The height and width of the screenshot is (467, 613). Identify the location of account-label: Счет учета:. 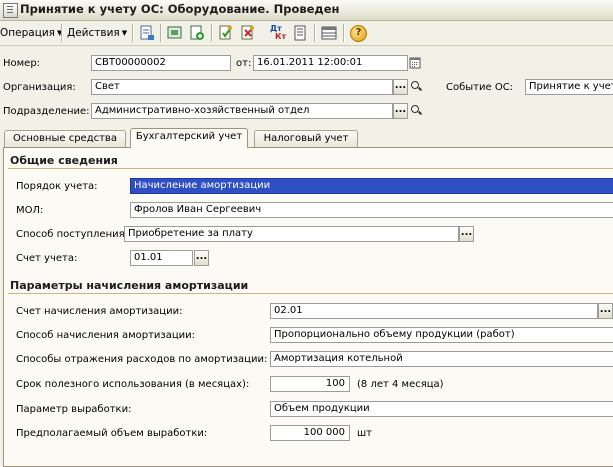
(47, 258).